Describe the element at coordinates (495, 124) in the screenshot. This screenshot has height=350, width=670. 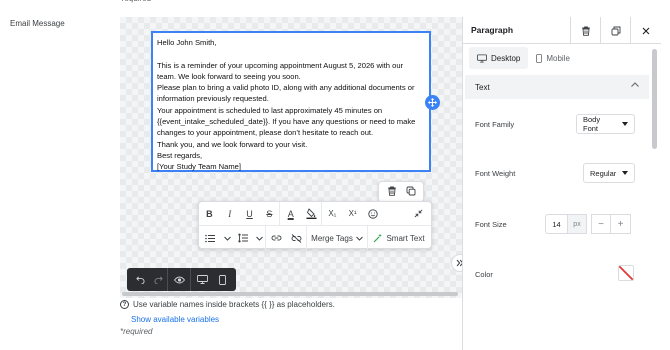
I see `font-family-label: Font Family` at that location.